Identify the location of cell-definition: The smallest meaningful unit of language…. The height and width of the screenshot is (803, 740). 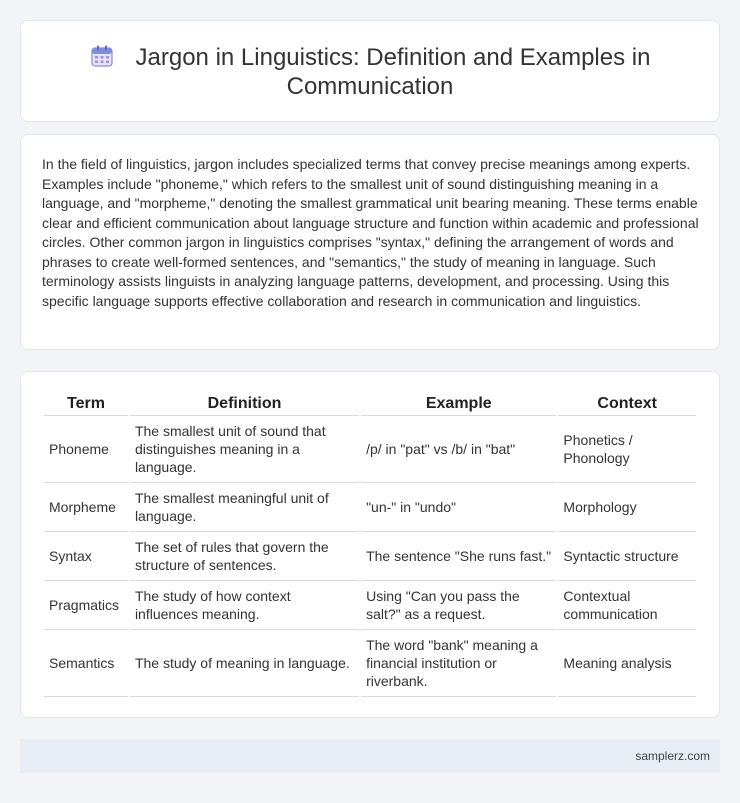
(244, 507).